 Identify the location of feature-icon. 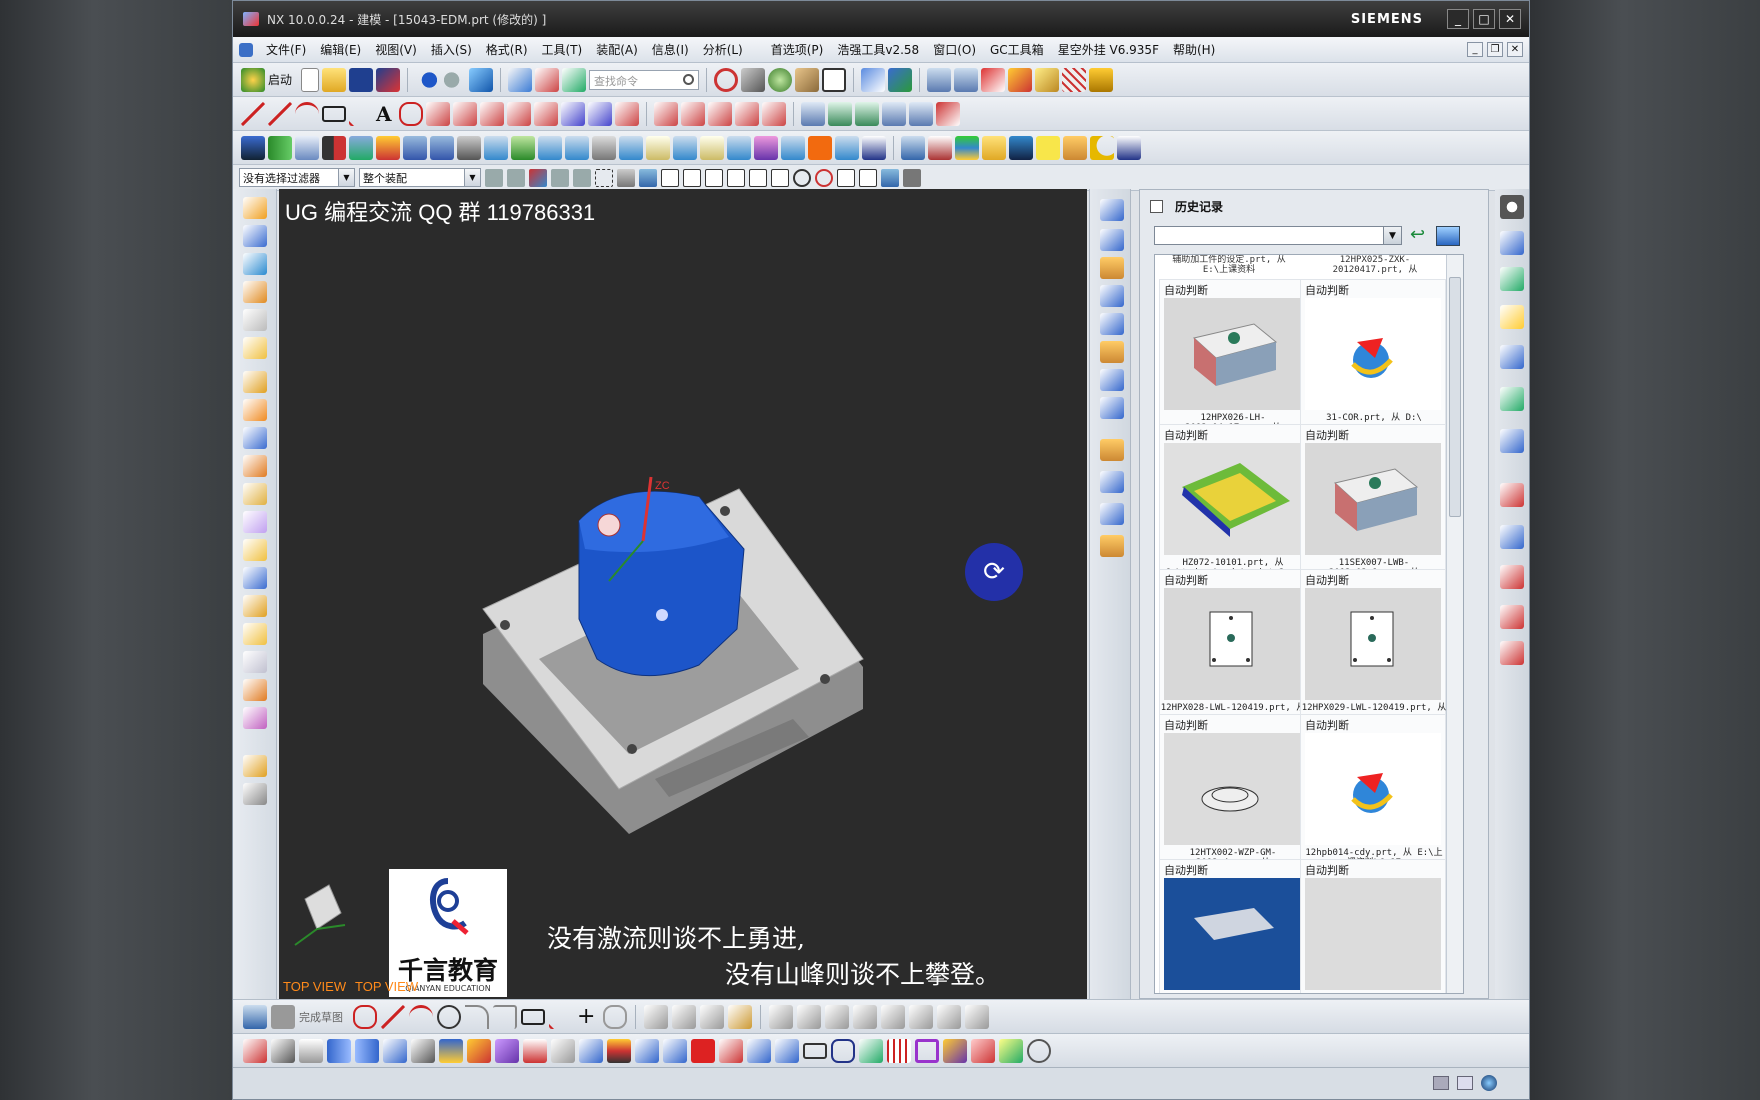
(361, 147).